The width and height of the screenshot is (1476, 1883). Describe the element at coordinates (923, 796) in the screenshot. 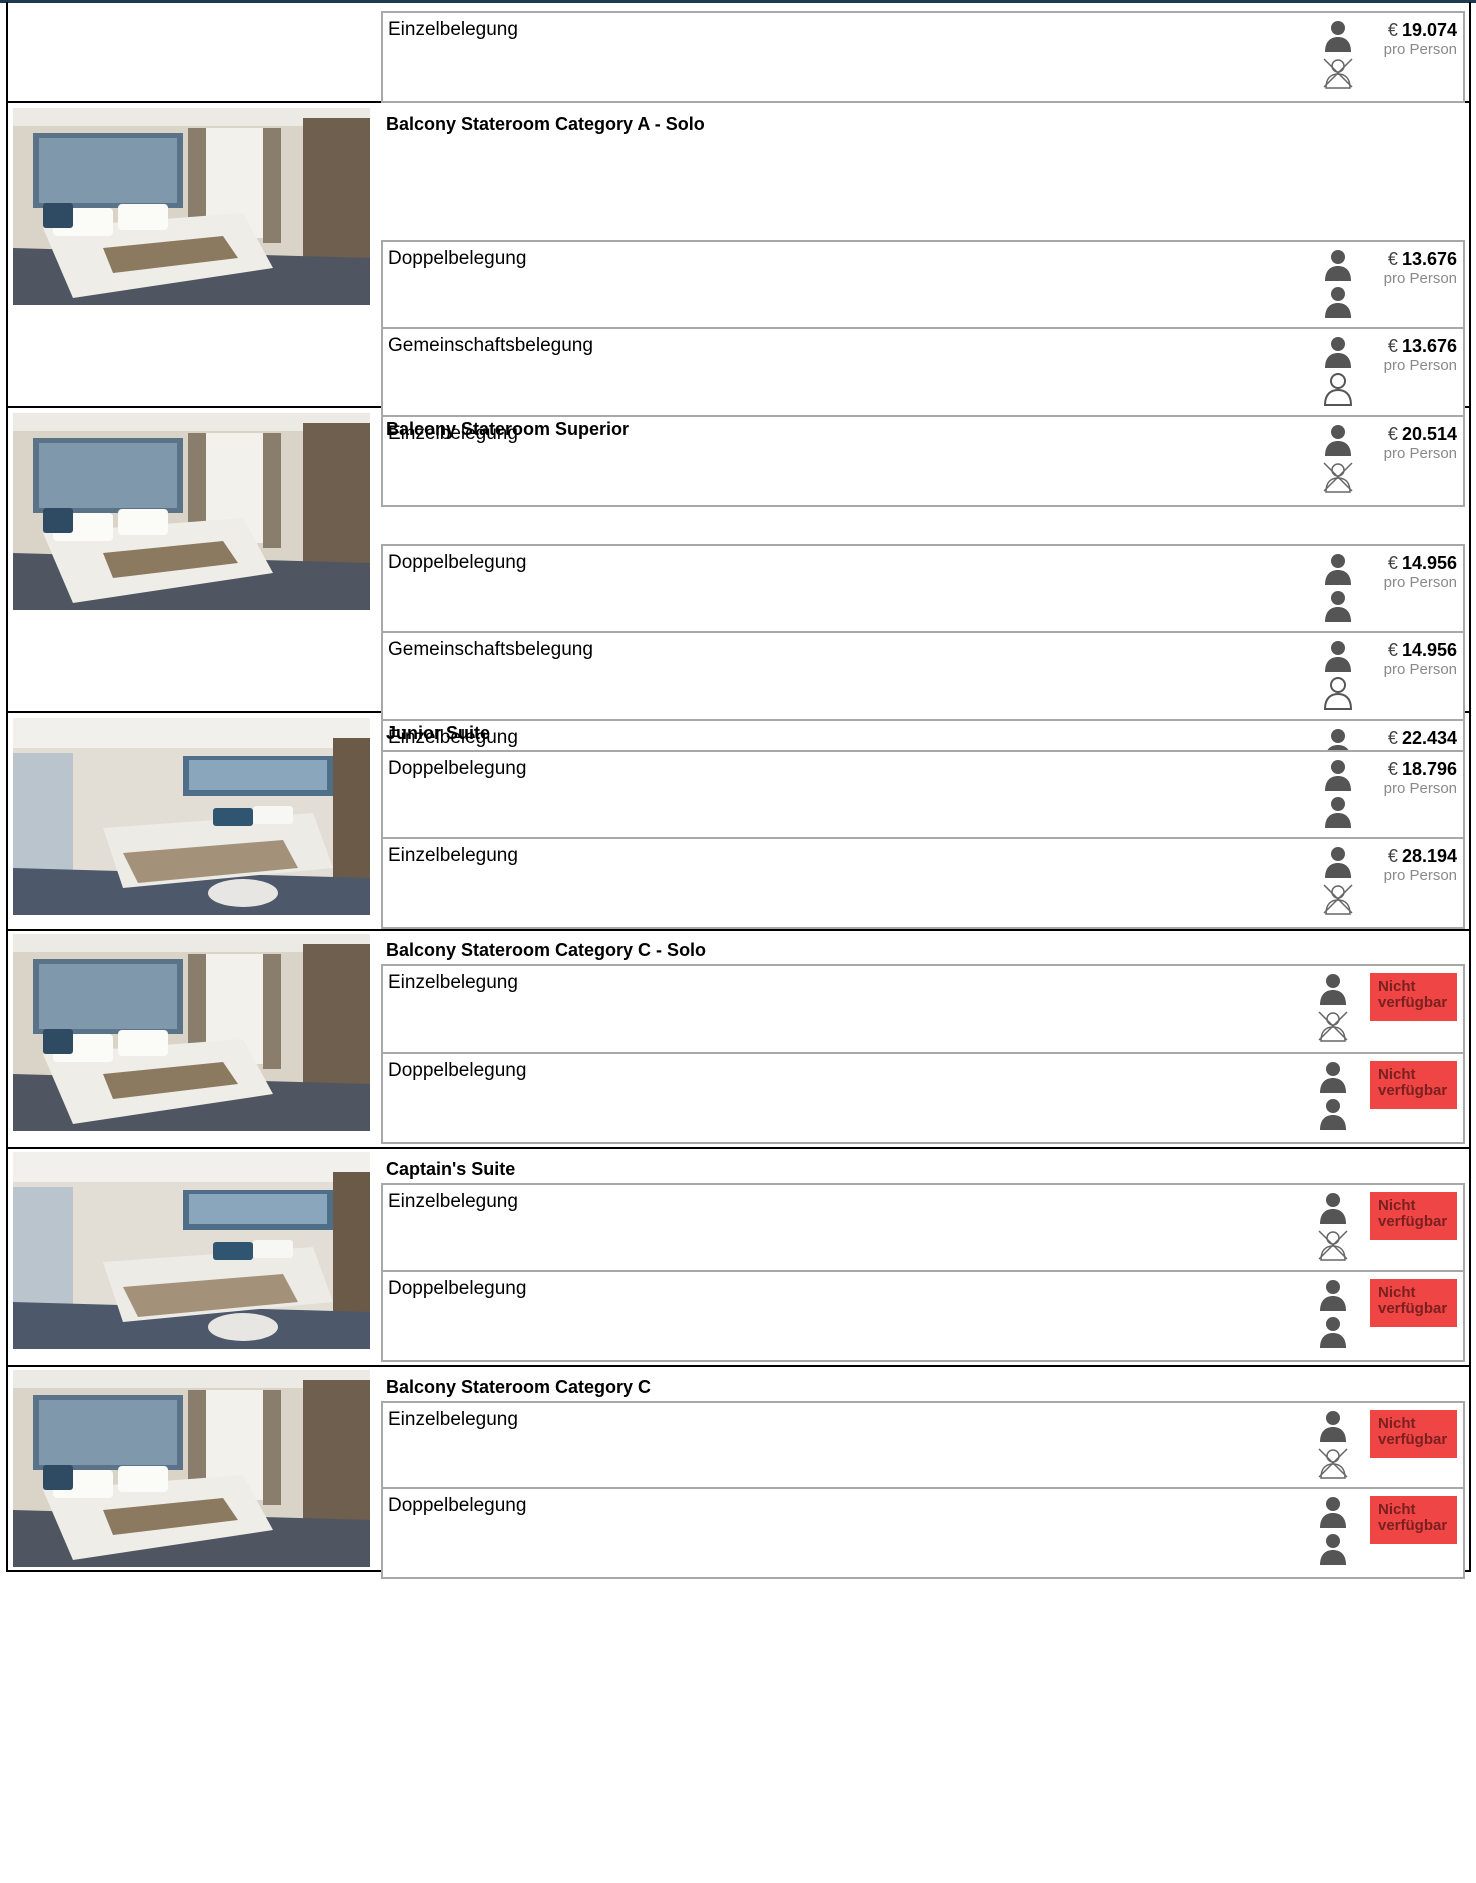

I see `rate-option: Doppelbelegung €18.796 pro Person` at that location.